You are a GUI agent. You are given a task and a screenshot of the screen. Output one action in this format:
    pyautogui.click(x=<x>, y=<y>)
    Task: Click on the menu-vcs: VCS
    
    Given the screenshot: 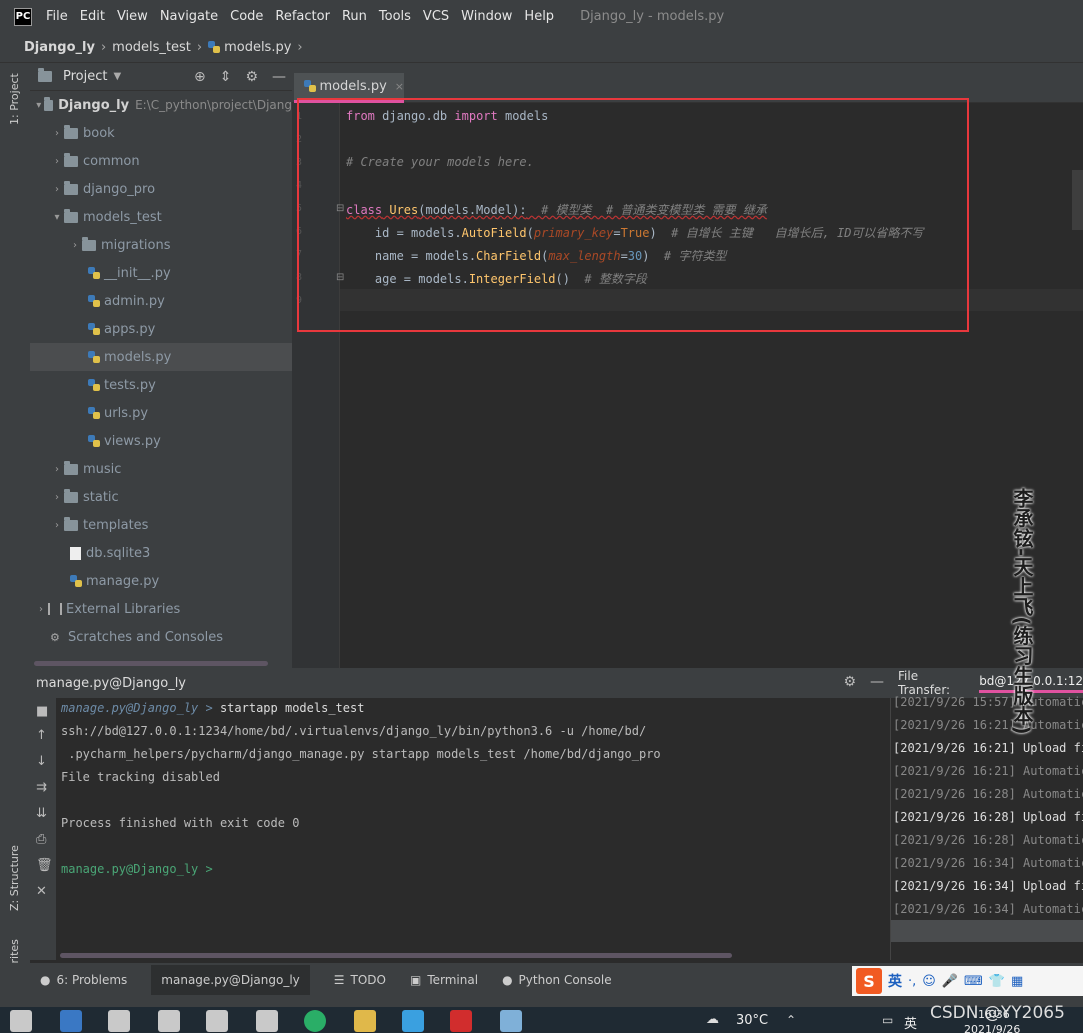 What is the action you would take?
    pyautogui.click(x=436, y=16)
    